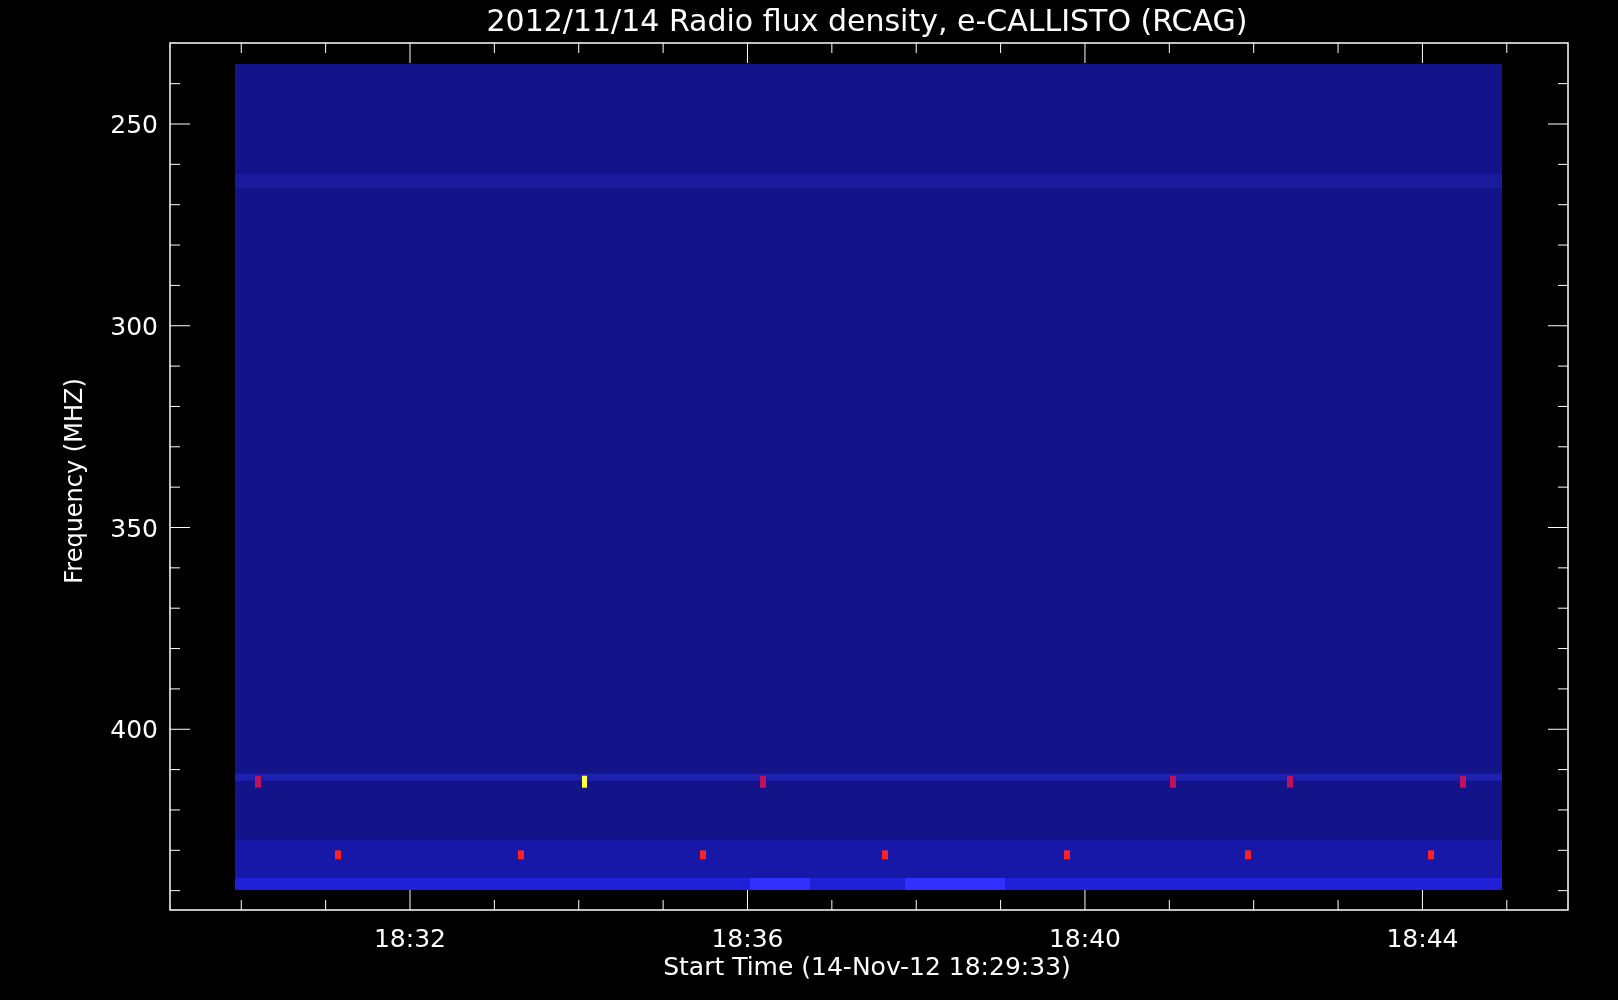 The height and width of the screenshot is (1000, 1618). Describe the element at coordinates (867, 966) in the screenshot. I see `x-axis-label: Start Time (14-Nov-12 18:29:33)` at that location.